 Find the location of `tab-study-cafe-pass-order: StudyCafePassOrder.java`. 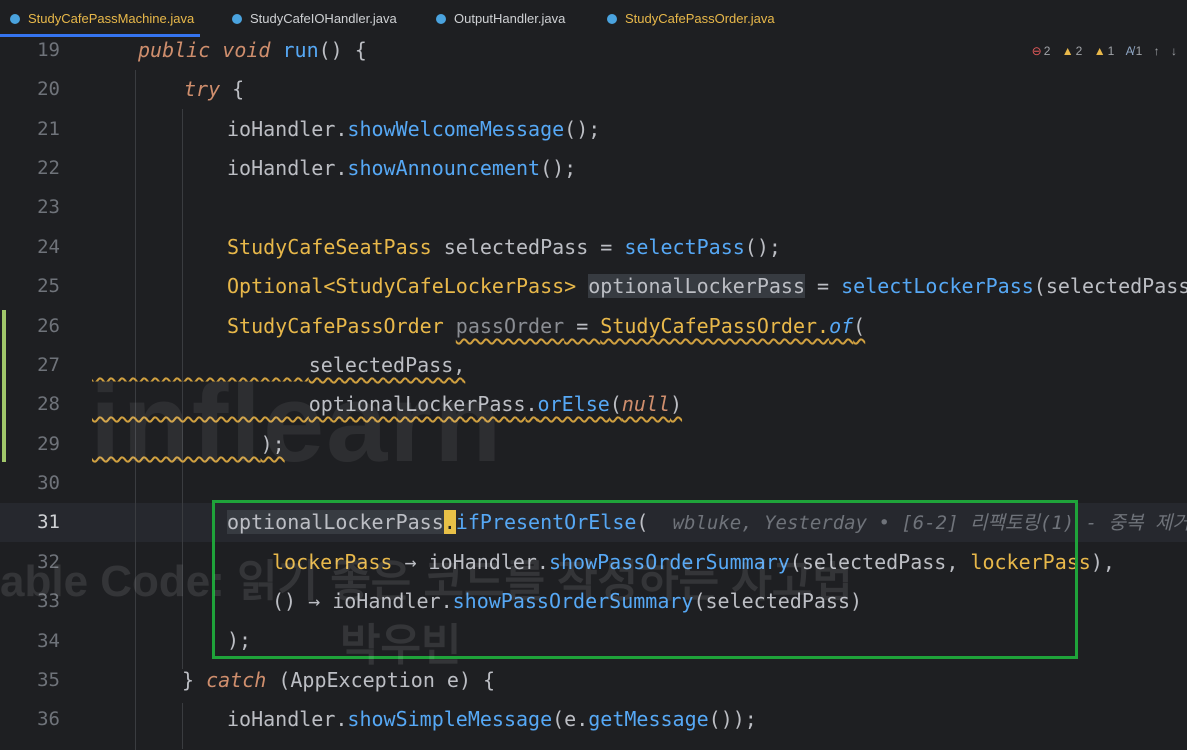

tab-study-cafe-pass-order: StudyCafePassOrder.java is located at coordinates (691, 18).